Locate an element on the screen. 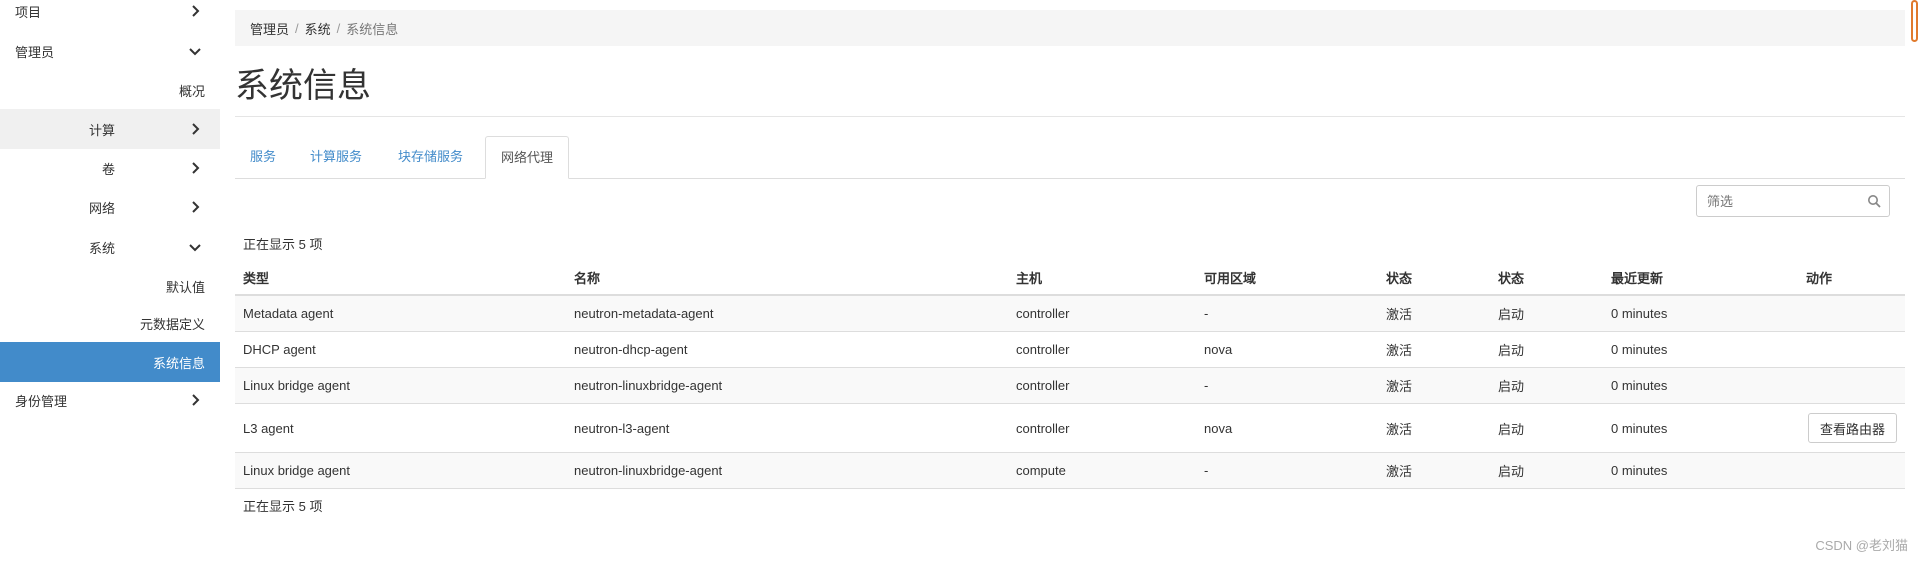  tab-compute-services: 计算服务 is located at coordinates (336, 157).